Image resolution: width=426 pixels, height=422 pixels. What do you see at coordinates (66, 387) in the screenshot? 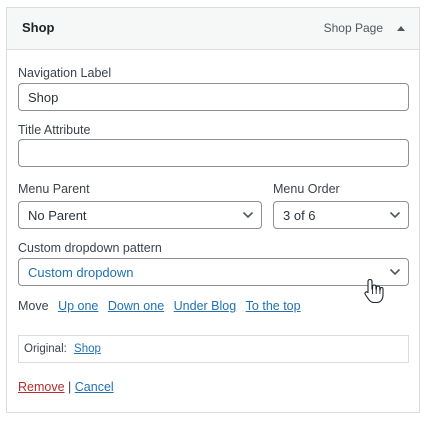
I see `item-actions: Remove | Cancel` at bounding box center [66, 387].